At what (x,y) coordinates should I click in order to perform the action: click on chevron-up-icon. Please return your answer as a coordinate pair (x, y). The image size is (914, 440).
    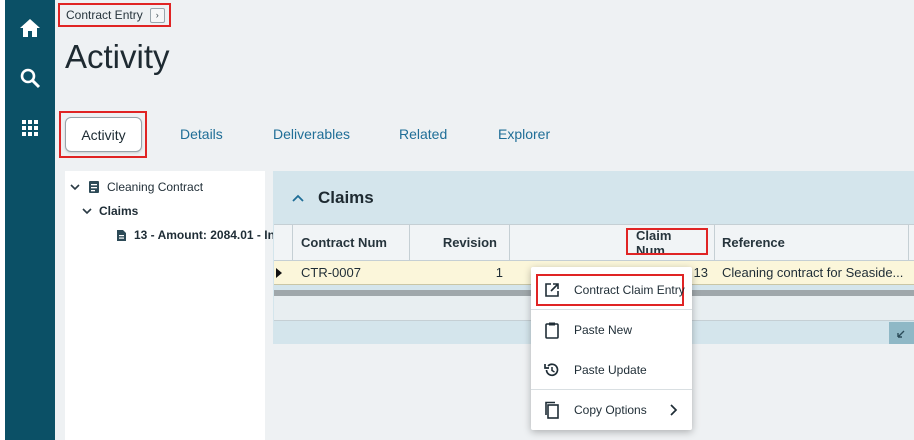
    Looking at the image, I should click on (298, 198).